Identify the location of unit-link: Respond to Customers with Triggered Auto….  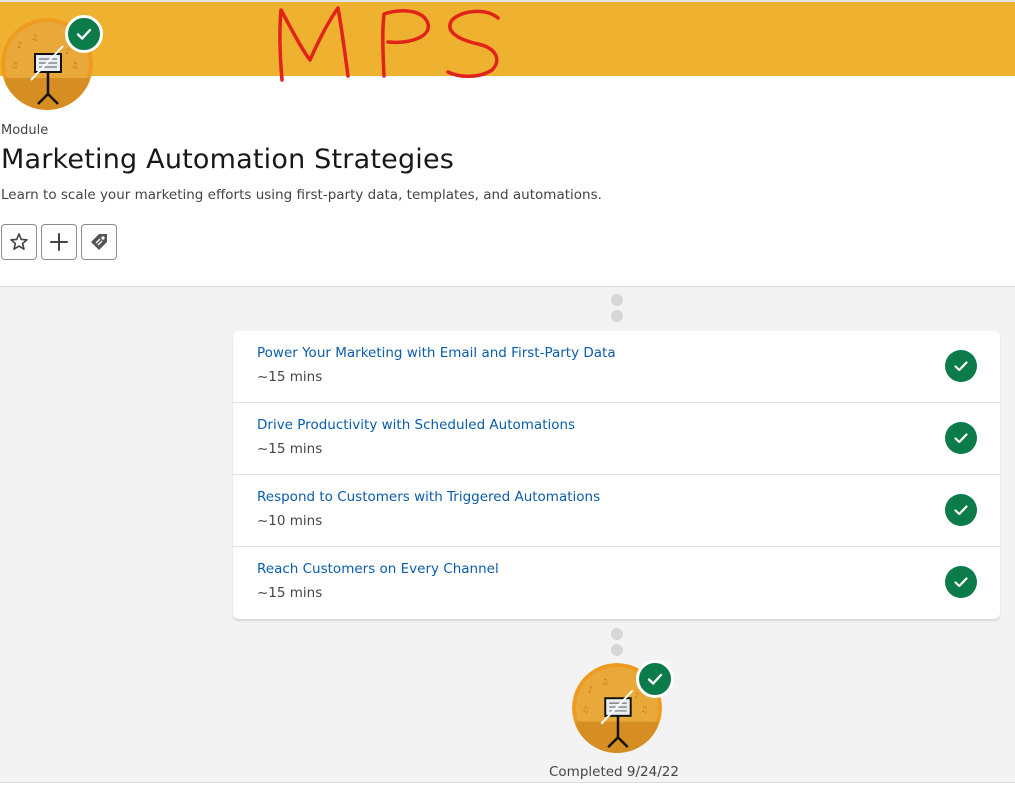
(428, 497).